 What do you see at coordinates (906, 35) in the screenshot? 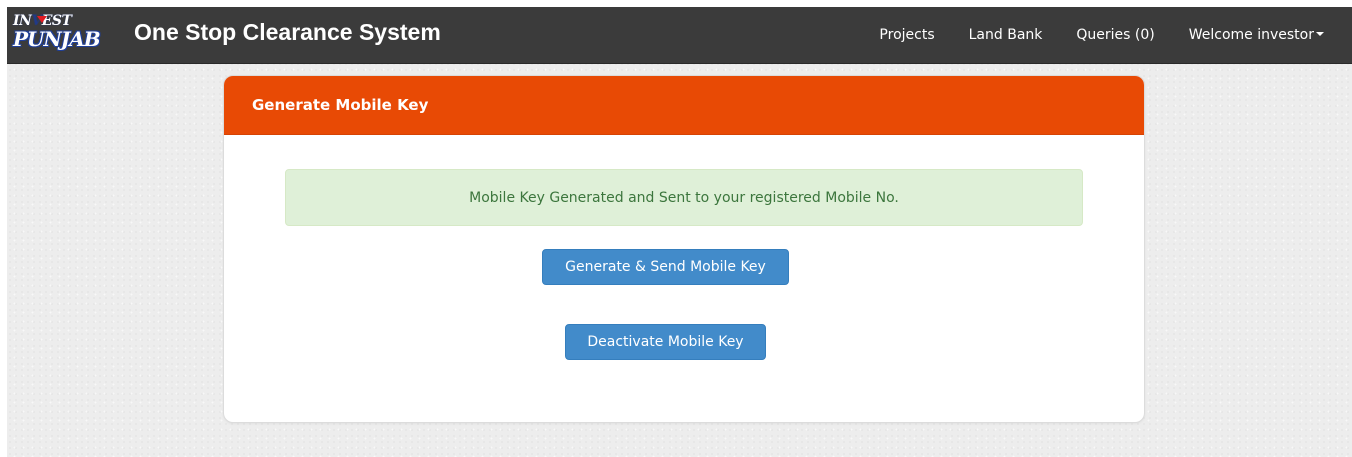
I see `nav-projects-link: Projects` at bounding box center [906, 35].